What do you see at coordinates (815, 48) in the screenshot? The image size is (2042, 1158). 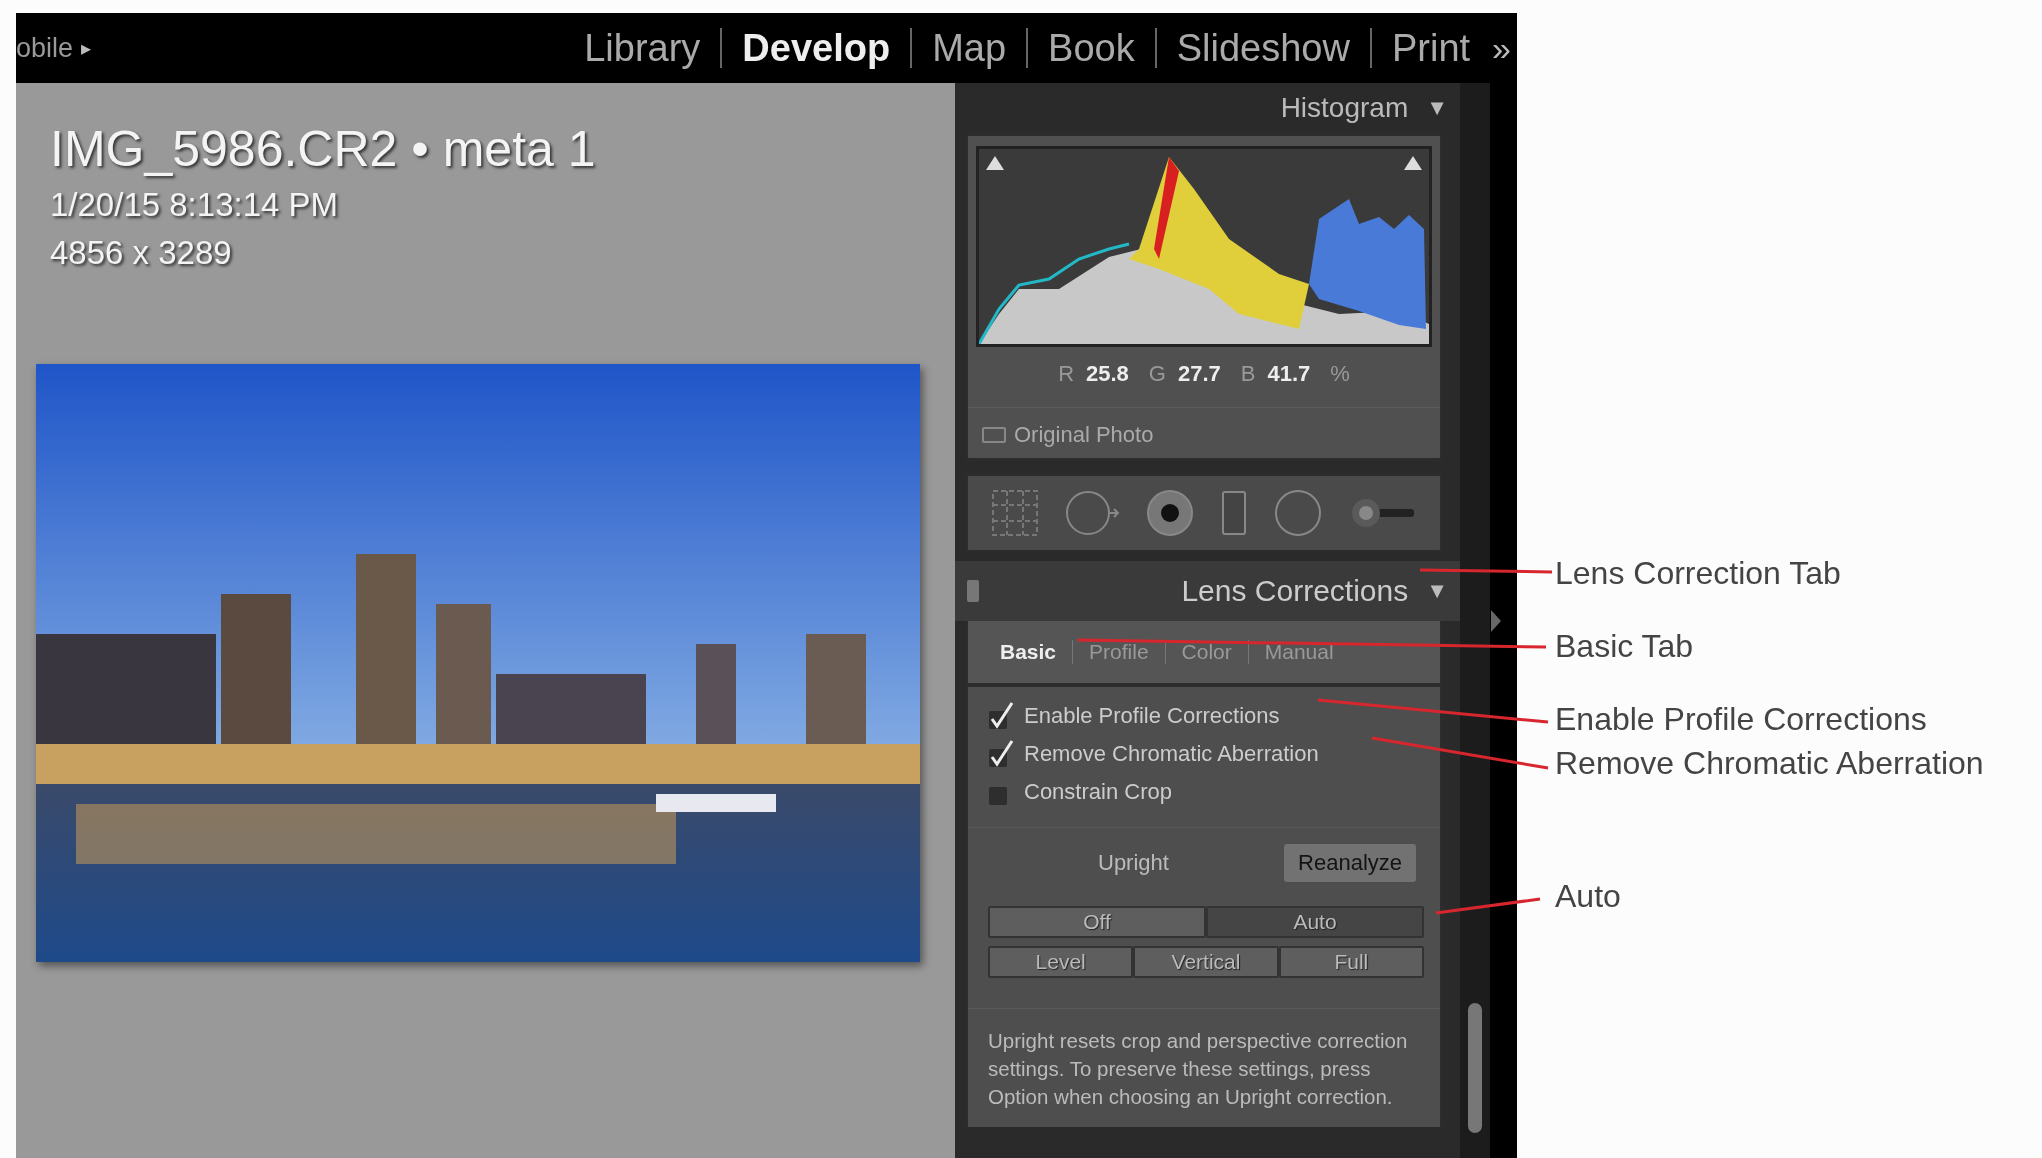 I see `module-tab: Develop` at bounding box center [815, 48].